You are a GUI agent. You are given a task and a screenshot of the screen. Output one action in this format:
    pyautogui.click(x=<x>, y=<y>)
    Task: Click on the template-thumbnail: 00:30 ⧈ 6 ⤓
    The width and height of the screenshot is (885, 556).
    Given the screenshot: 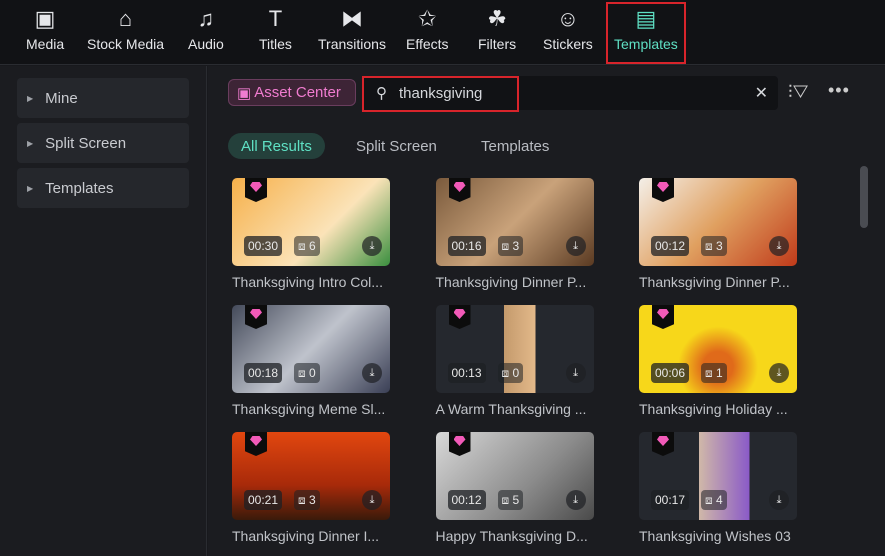 What is the action you would take?
    pyautogui.click(x=311, y=222)
    